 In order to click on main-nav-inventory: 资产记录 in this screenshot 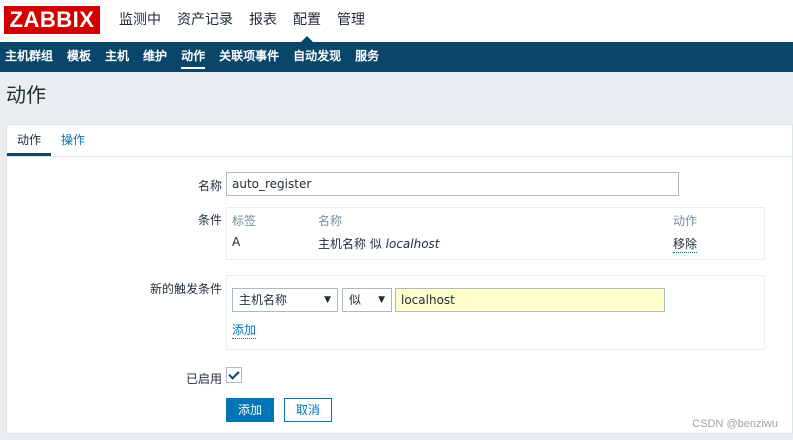, I will do `click(205, 21)`.